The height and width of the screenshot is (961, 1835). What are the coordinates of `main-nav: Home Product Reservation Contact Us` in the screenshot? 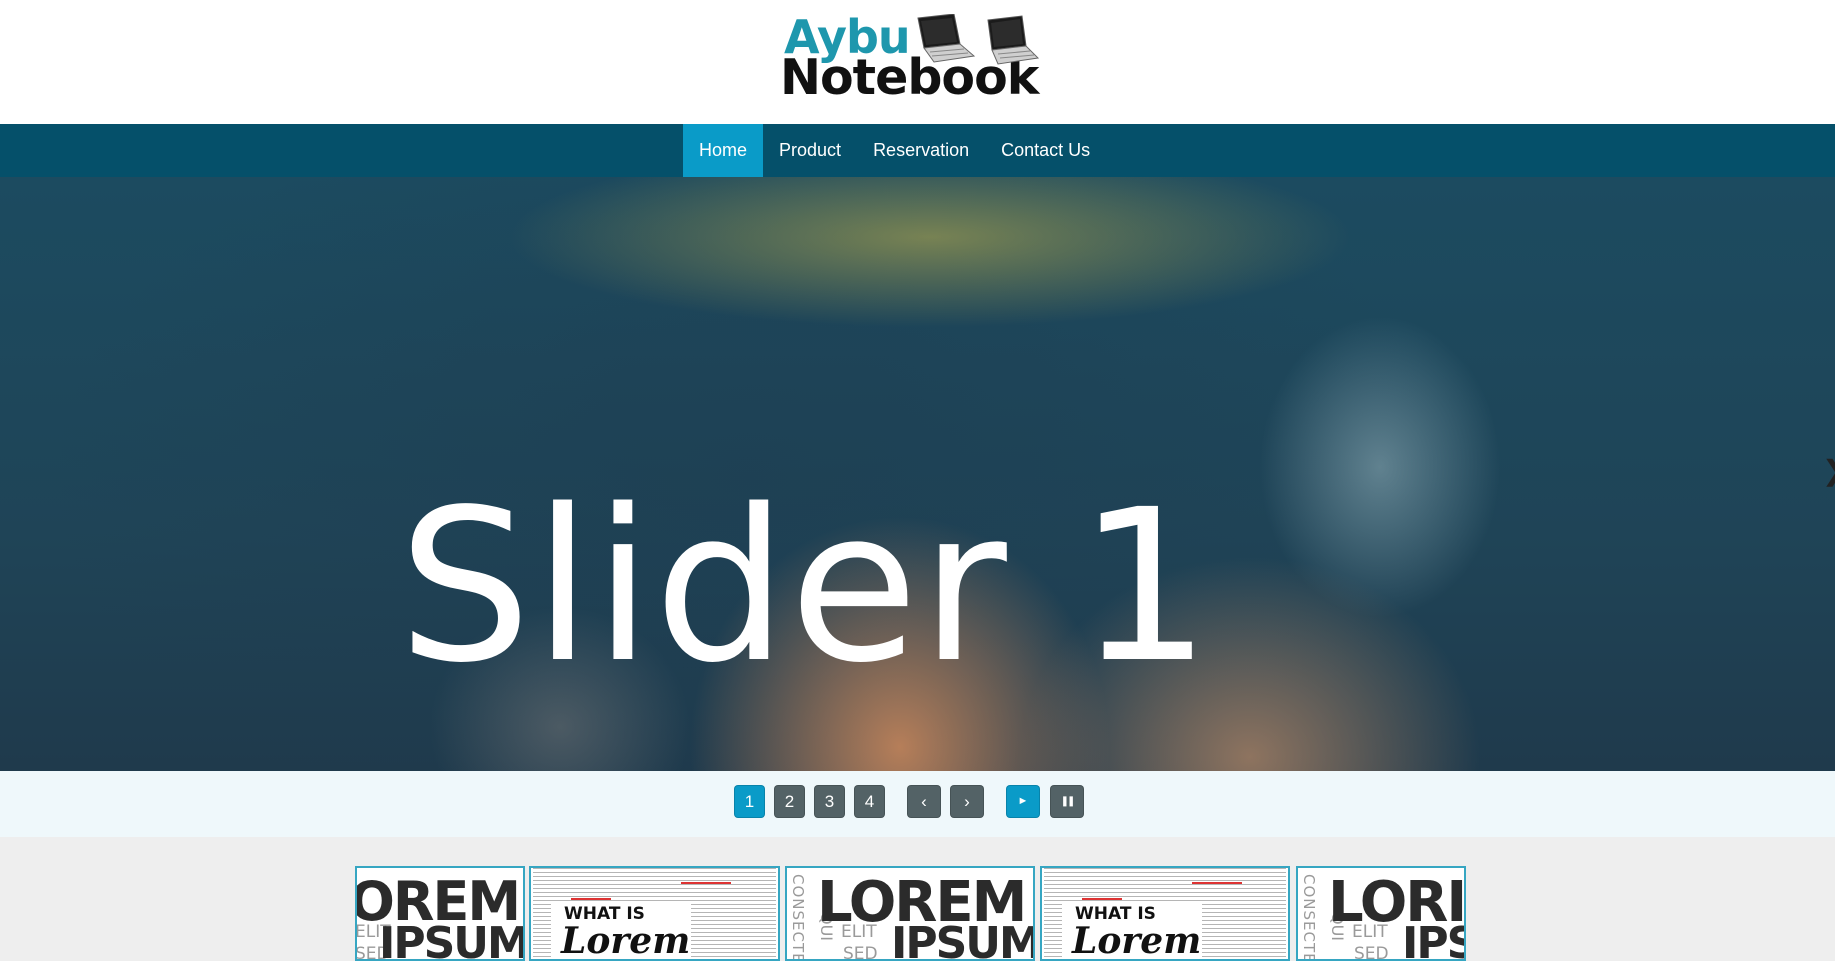 It's located at (917, 150).